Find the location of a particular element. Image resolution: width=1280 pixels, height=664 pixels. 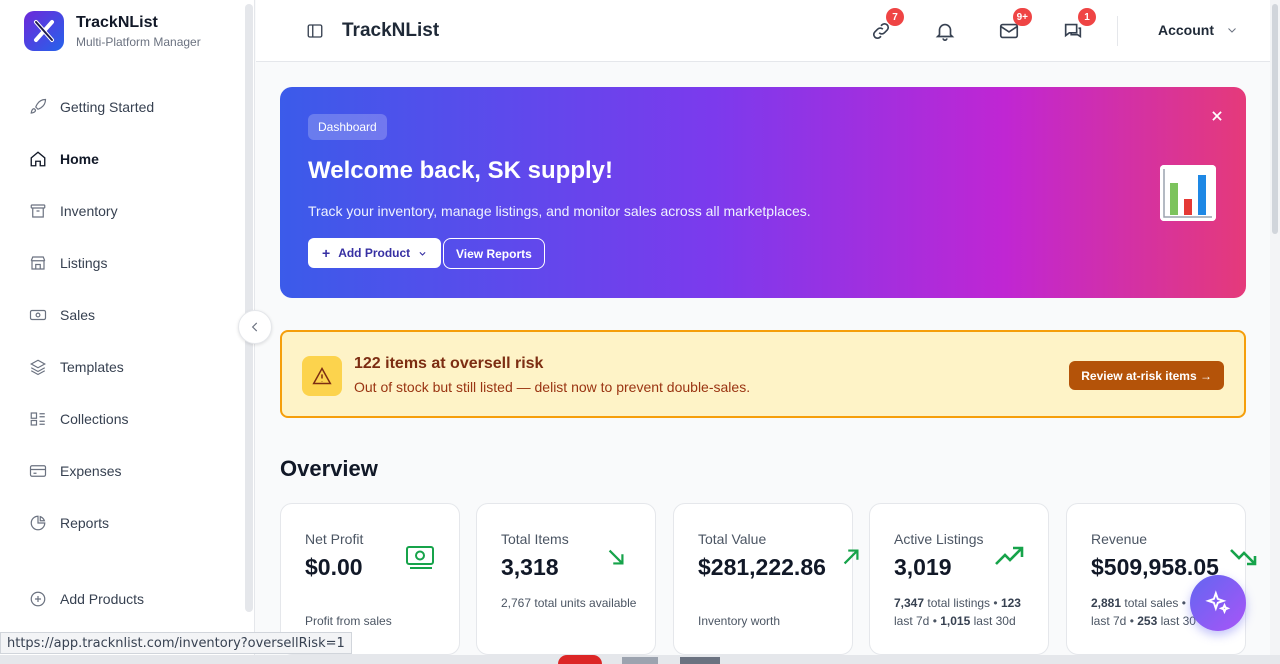

sidebar-toggle-button is located at coordinates (315, 33).